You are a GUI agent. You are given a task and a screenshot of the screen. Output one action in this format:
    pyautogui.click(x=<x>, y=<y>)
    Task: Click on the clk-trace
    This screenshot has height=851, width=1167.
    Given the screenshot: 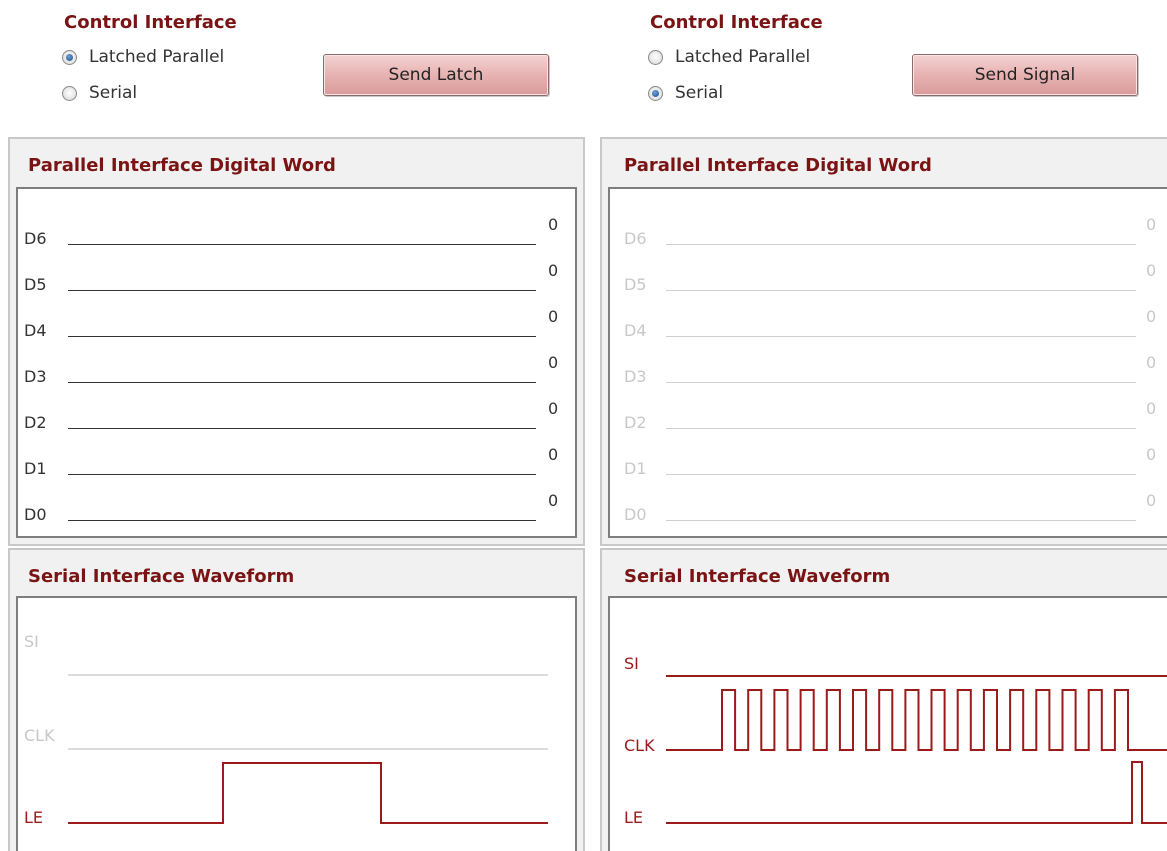 What is the action you would take?
    pyautogui.click(x=916, y=720)
    